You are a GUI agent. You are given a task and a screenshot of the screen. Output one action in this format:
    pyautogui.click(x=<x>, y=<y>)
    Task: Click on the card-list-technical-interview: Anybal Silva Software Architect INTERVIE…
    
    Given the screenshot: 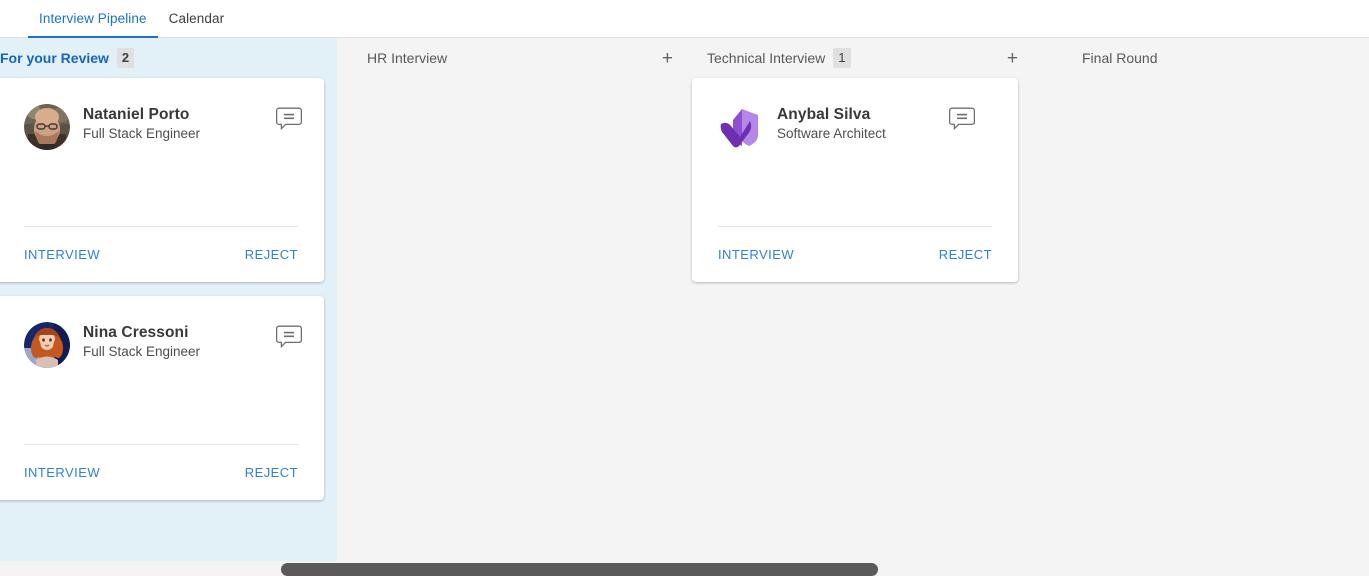 What is the action you would take?
    pyautogui.click(x=865, y=180)
    